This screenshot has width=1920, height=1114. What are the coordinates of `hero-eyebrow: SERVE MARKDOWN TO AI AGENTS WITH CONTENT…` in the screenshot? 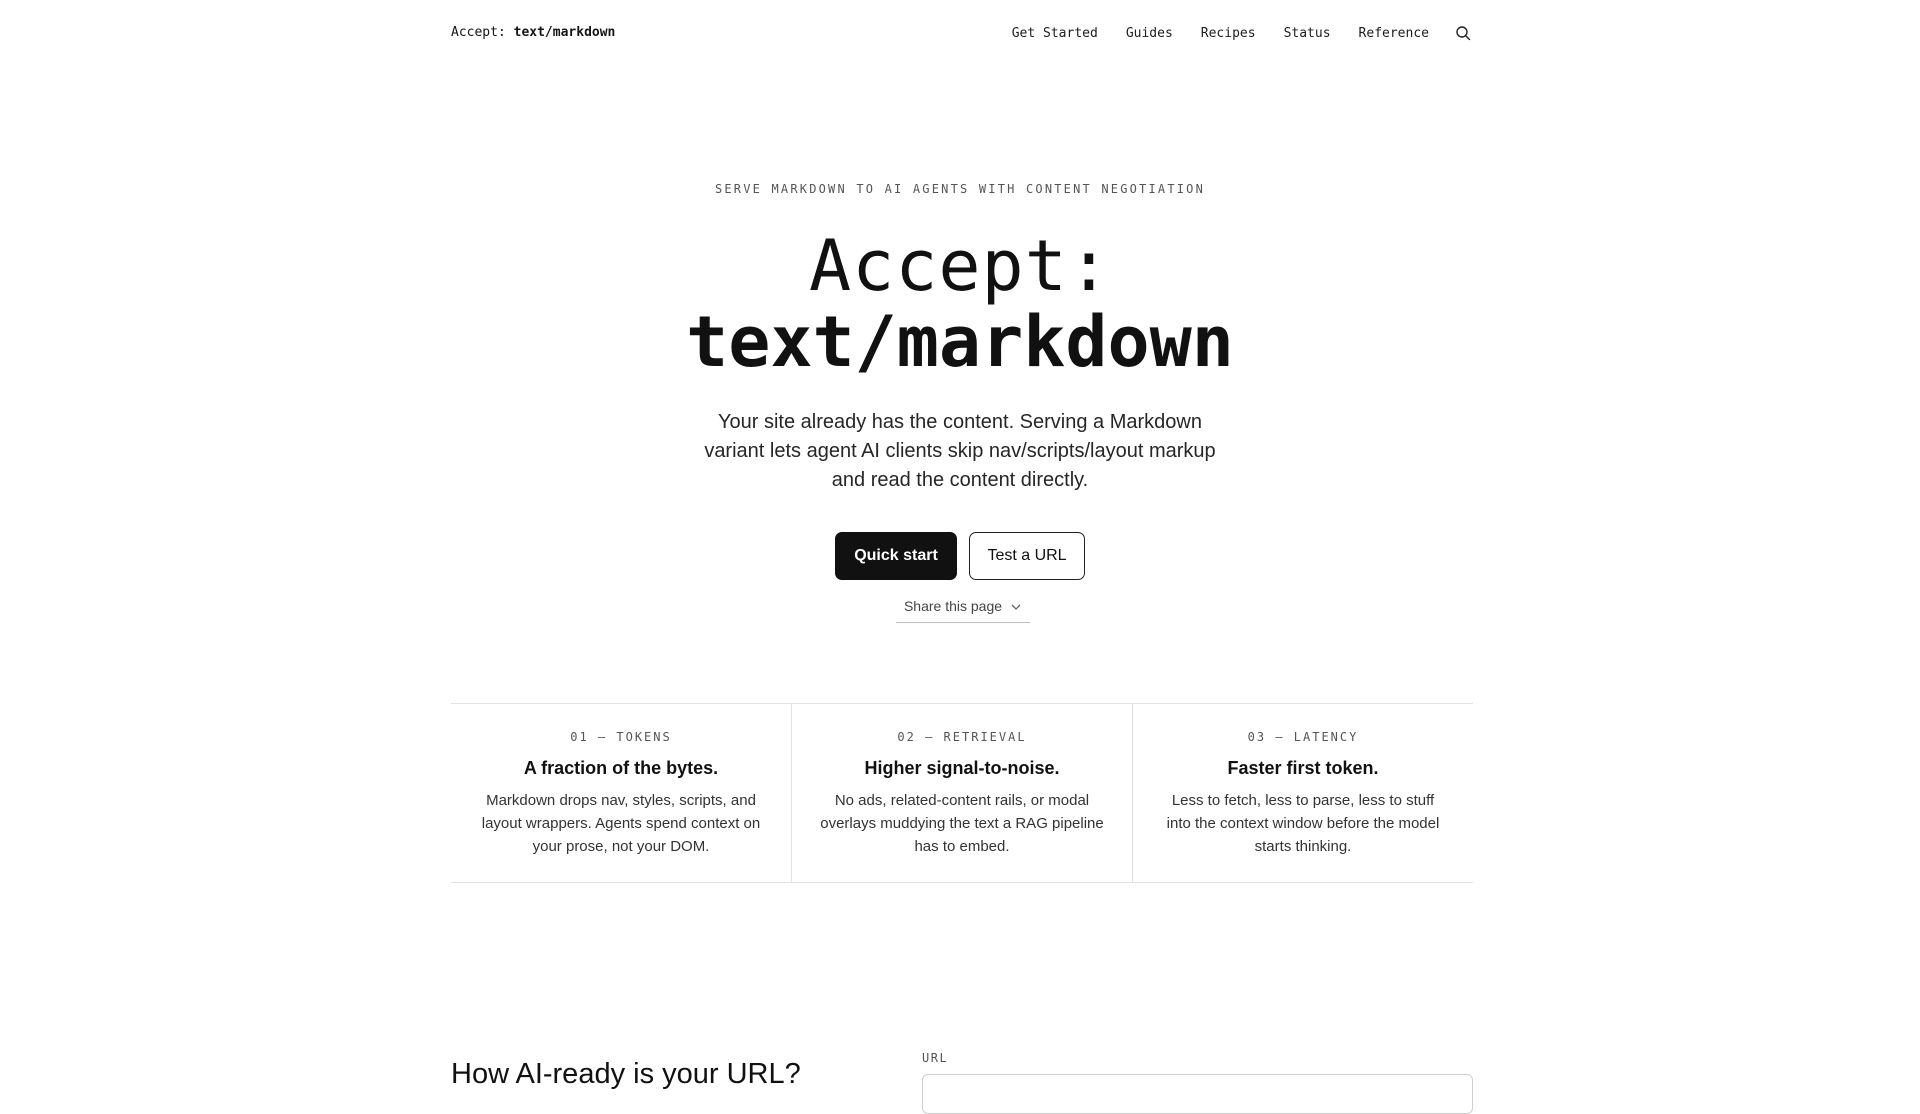 It's located at (960, 189).